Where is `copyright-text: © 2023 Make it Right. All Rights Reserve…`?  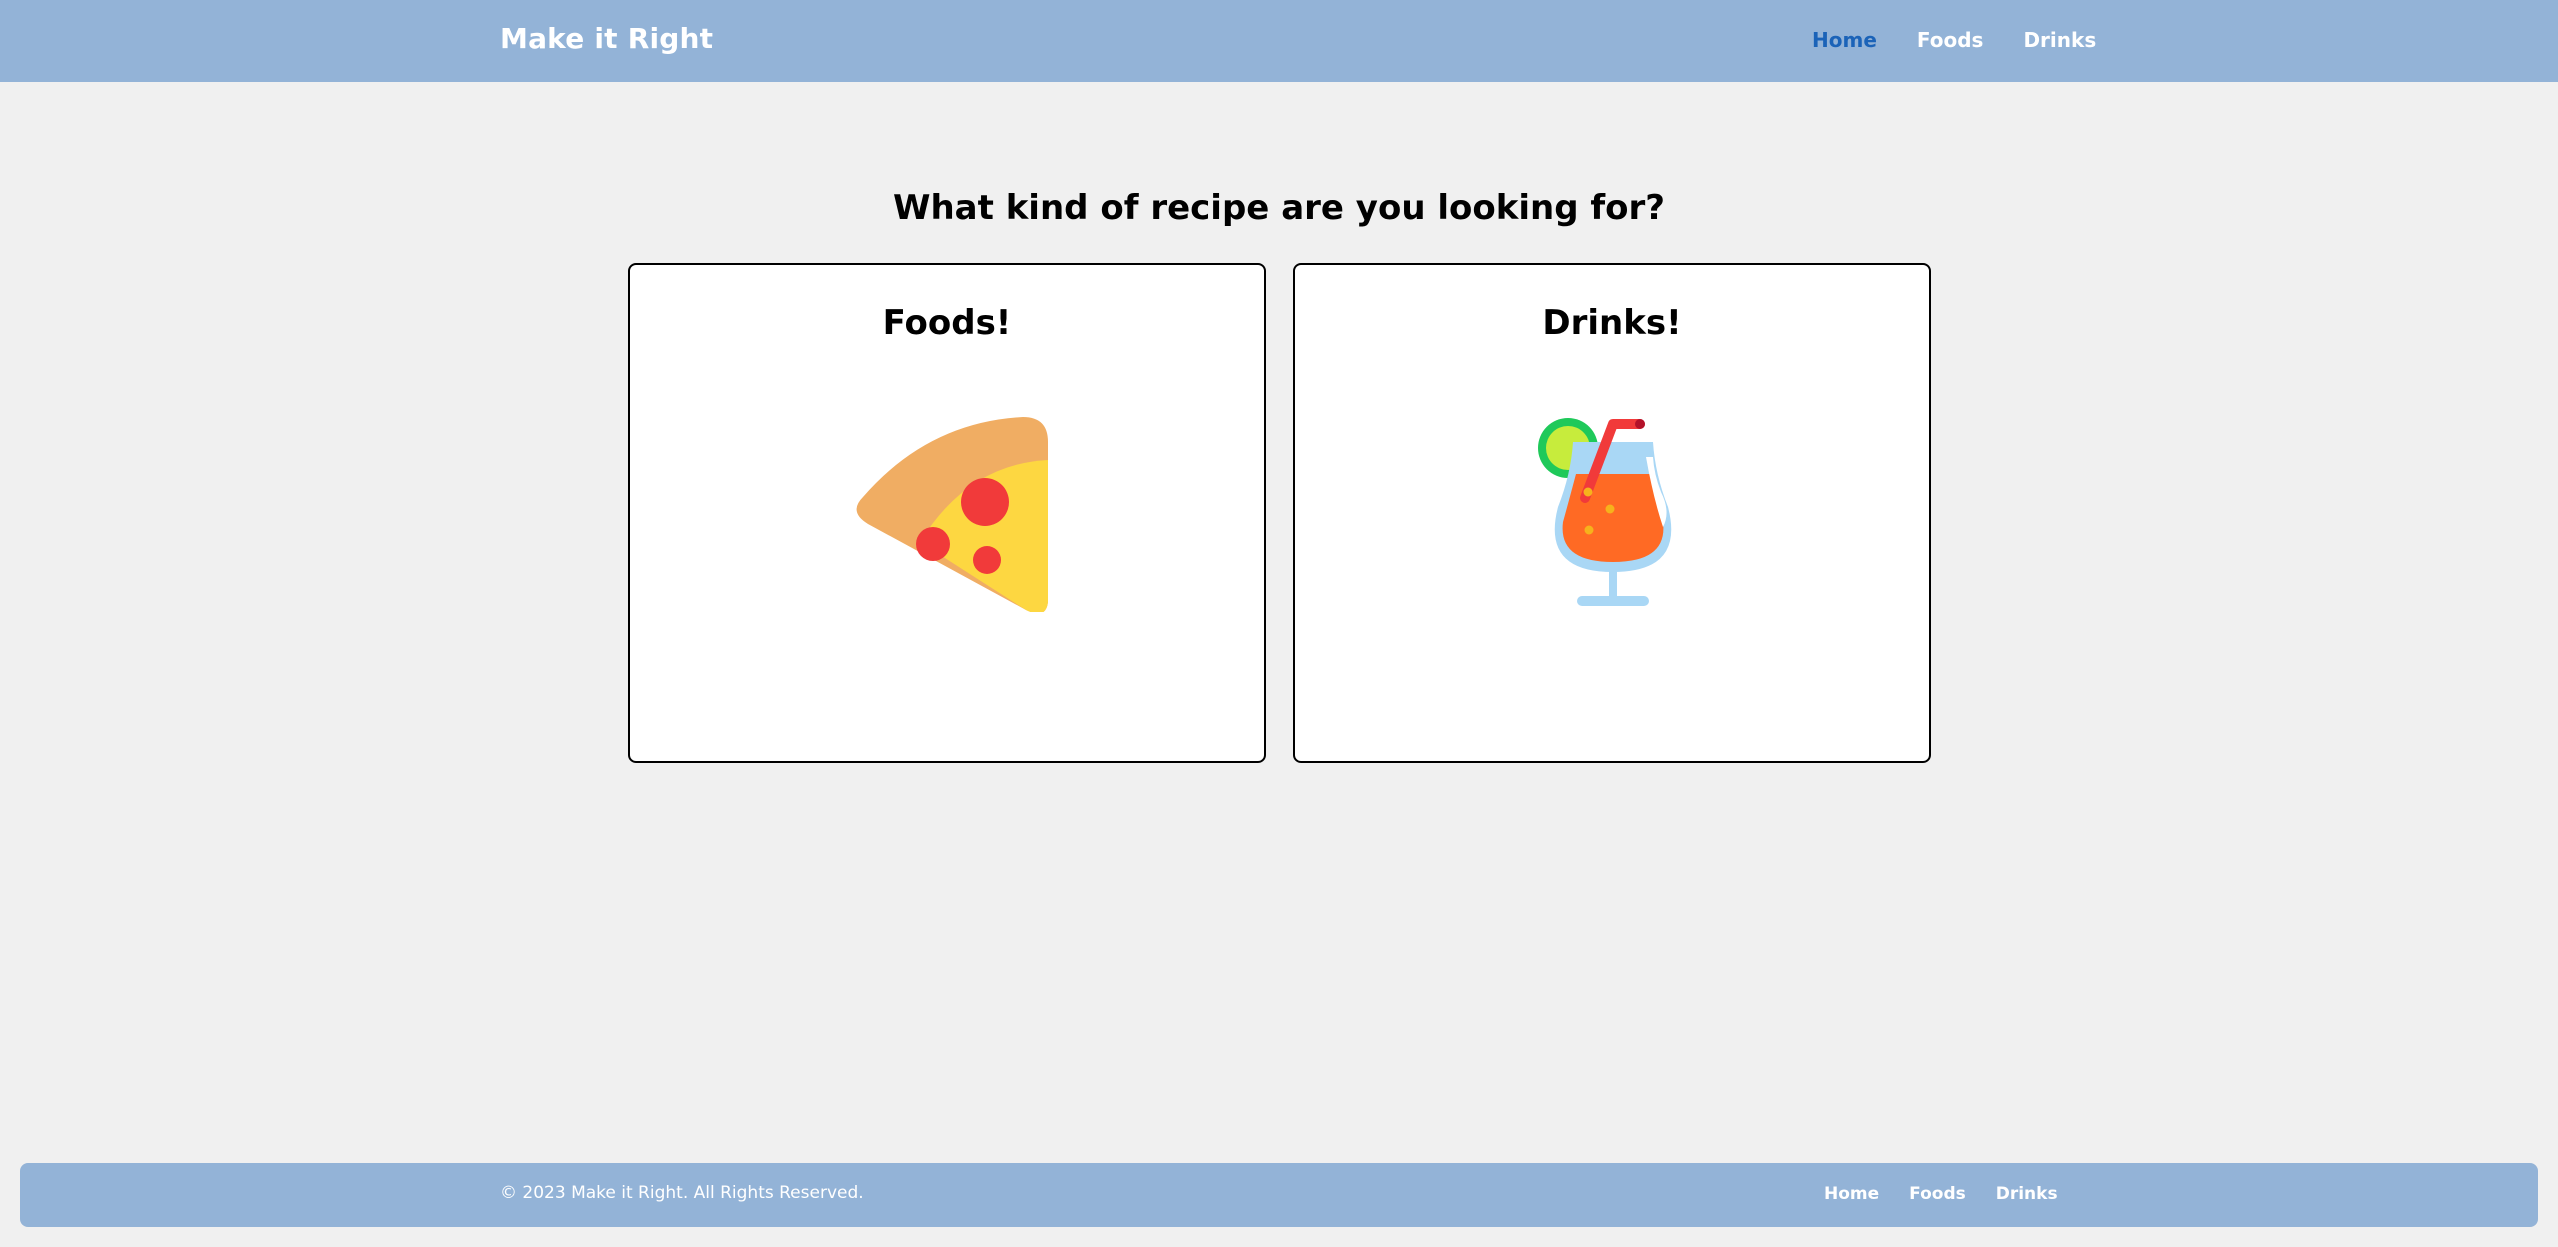
copyright-text: © 2023 Make it Right. All Rights Reserve… is located at coordinates (682, 1193).